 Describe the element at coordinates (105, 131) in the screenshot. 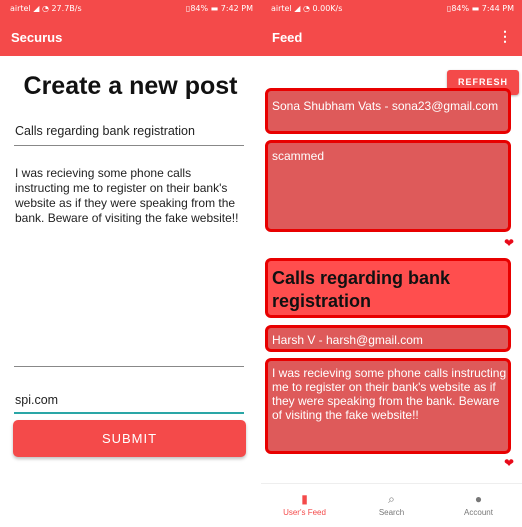

I see `post-title-field: Calls regarding bank registration` at that location.